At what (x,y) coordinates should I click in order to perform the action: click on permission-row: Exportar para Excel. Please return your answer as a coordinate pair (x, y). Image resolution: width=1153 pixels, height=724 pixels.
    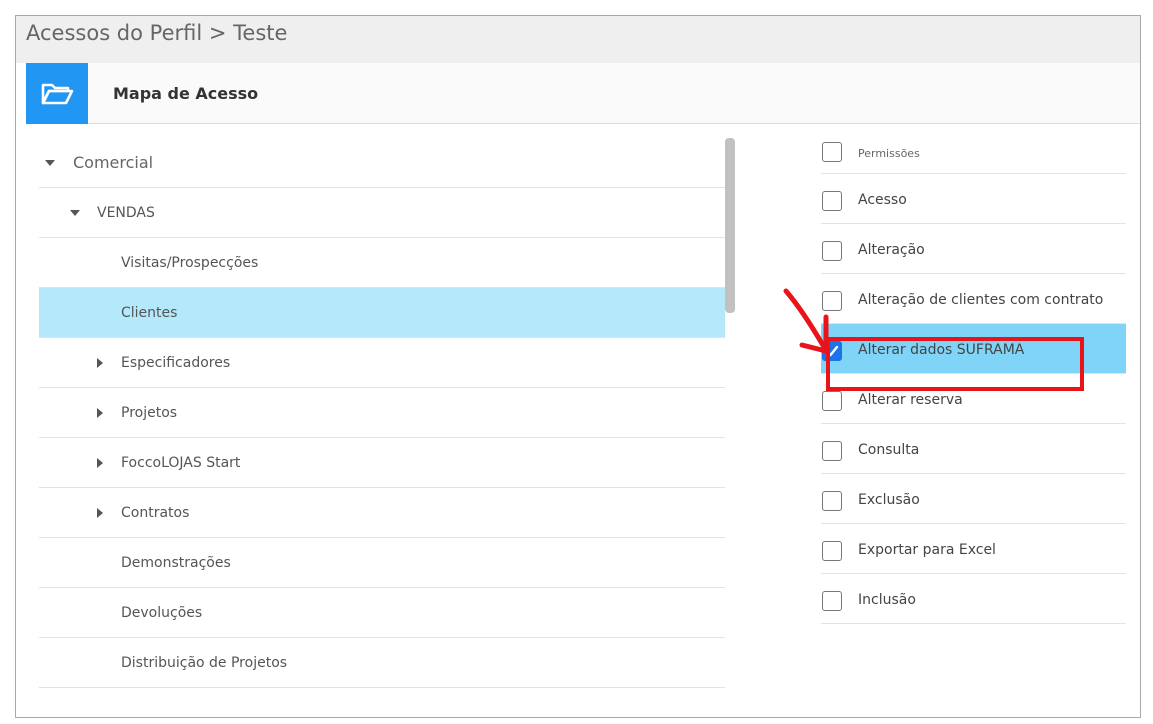
    Looking at the image, I should click on (973, 549).